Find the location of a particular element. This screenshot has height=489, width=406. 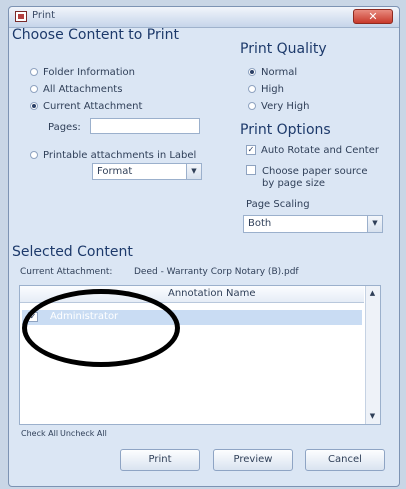

current-attachment-value: Deed - Warranty Corp Notary (B).pdf is located at coordinates (216, 272).